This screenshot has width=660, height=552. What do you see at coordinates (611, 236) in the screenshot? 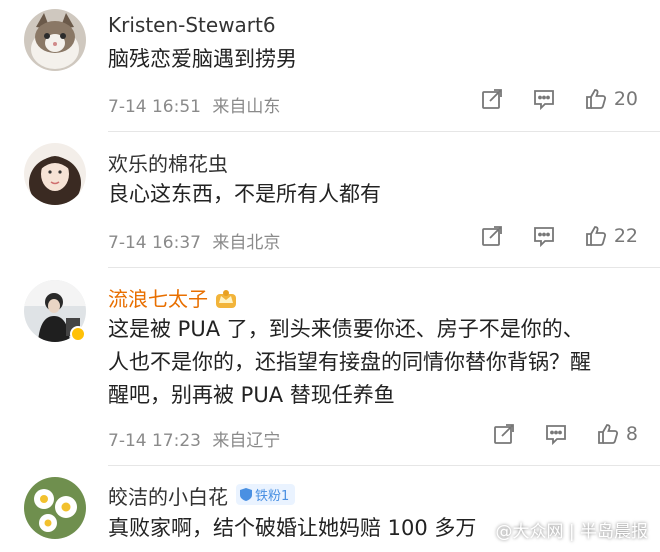
I see `like-button: 22` at bounding box center [611, 236].